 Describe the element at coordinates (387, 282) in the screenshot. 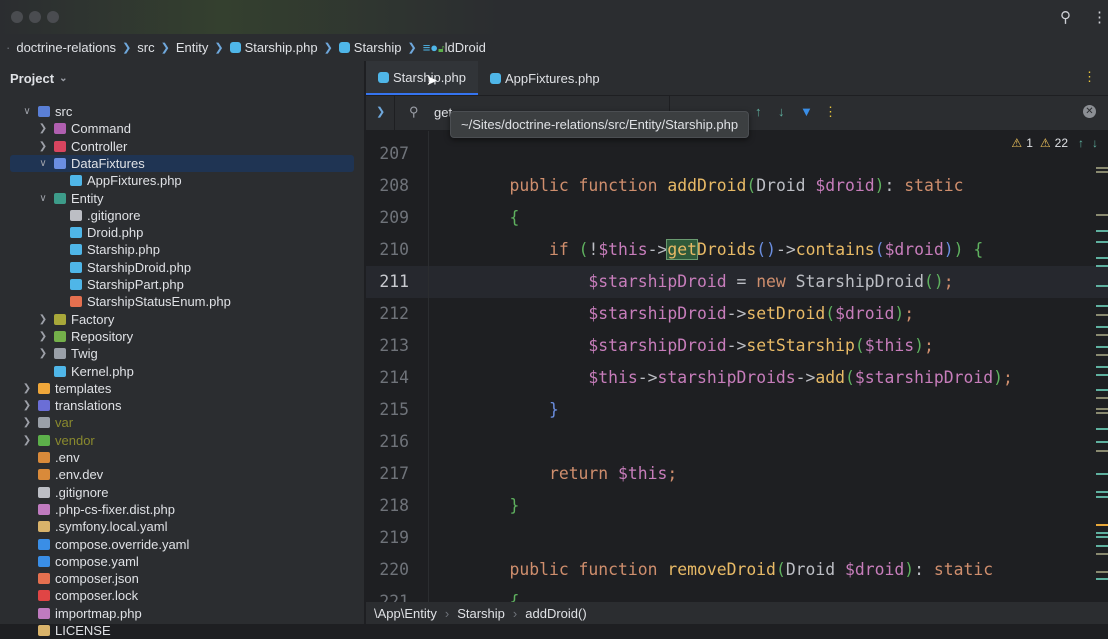

I see `line-number: 211` at that location.